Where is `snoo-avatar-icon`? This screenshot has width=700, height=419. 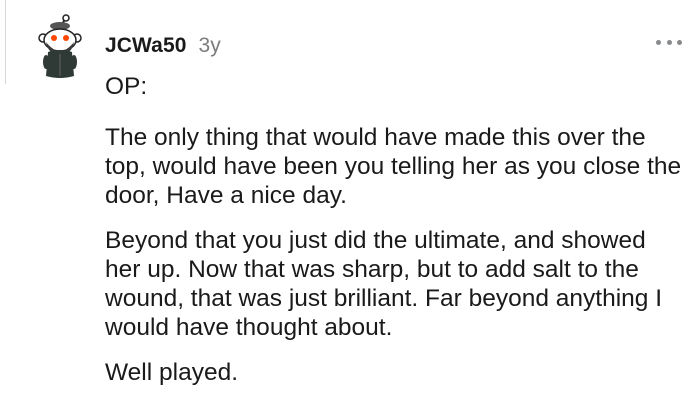 snoo-avatar-icon is located at coordinates (60, 47).